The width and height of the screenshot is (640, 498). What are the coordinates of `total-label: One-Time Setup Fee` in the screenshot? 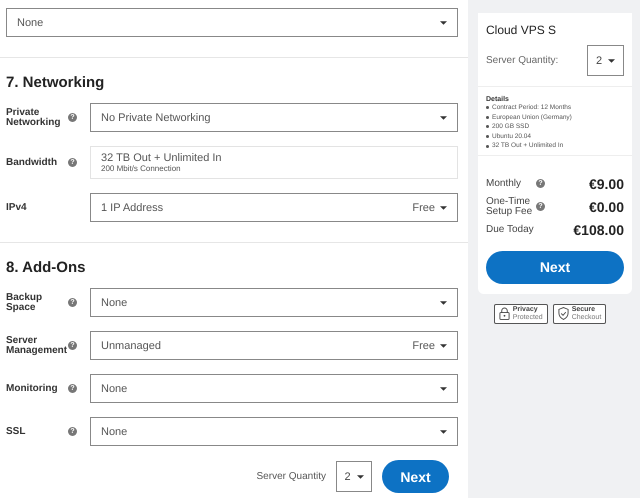 It's located at (510, 206).